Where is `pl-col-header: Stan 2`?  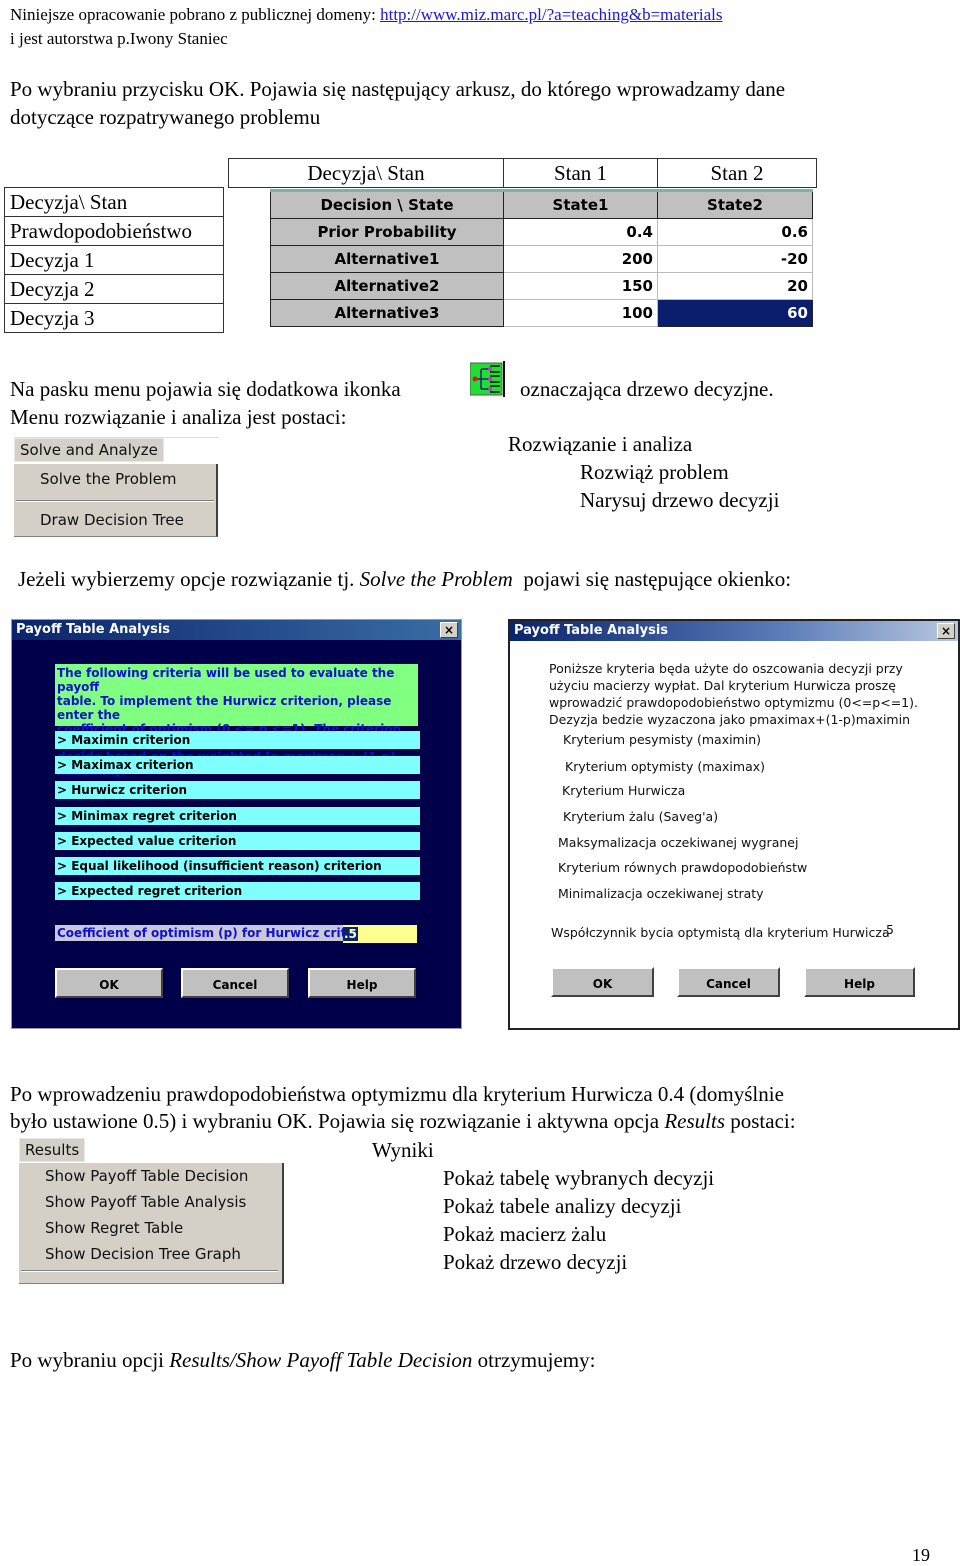
pl-col-header: Stan 2 is located at coordinates (737, 173).